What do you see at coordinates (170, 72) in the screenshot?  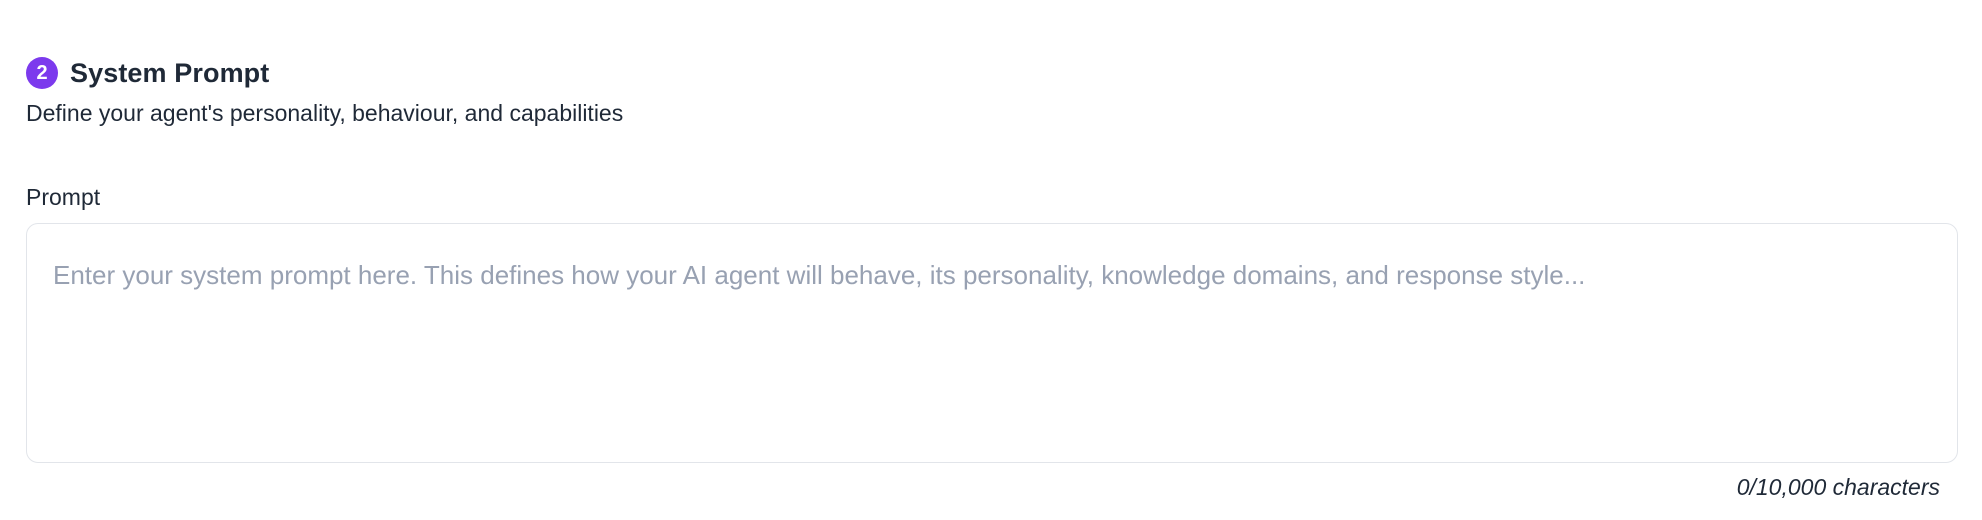 I see `section-title: System Prompt` at bounding box center [170, 72].